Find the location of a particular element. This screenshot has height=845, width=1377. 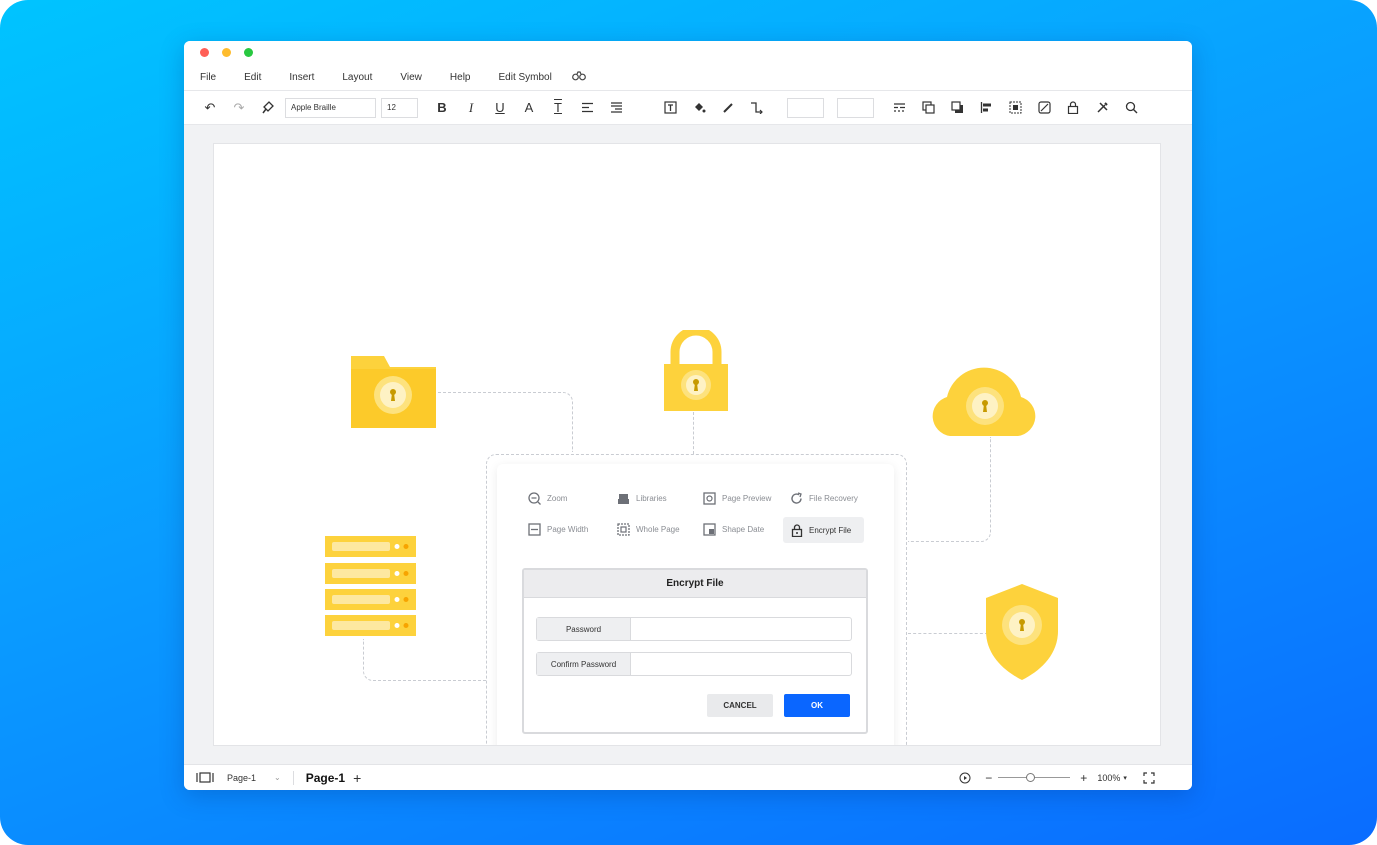

menu-insert: Insert is located at coordinates (301, 77).